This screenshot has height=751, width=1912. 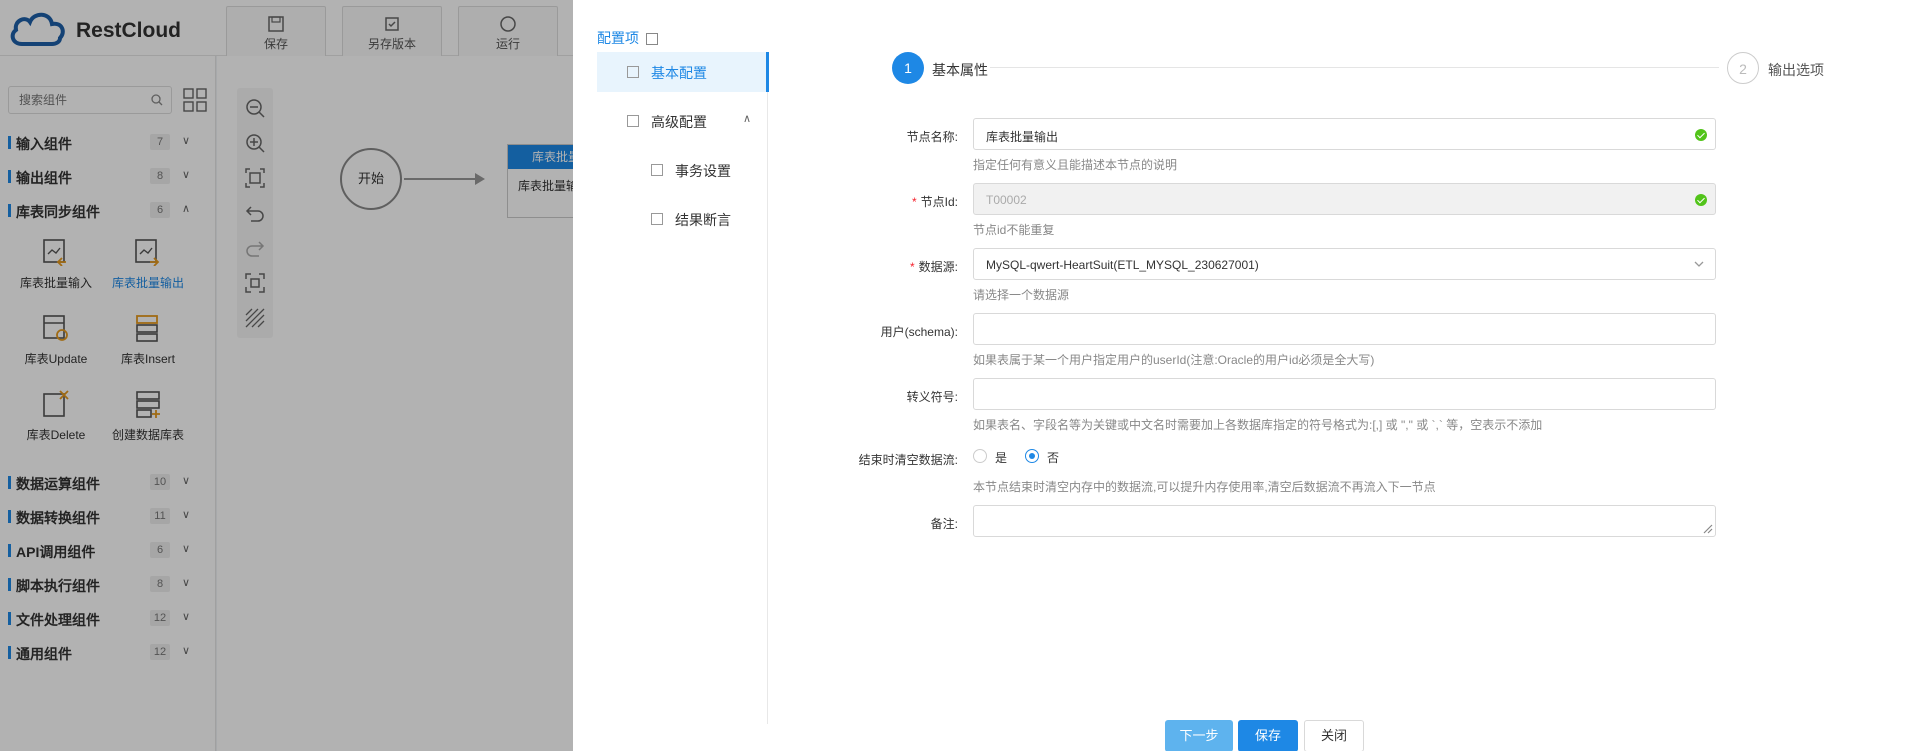 I want to click on step-1-label: 基本属性, so click(x=960, y=70).